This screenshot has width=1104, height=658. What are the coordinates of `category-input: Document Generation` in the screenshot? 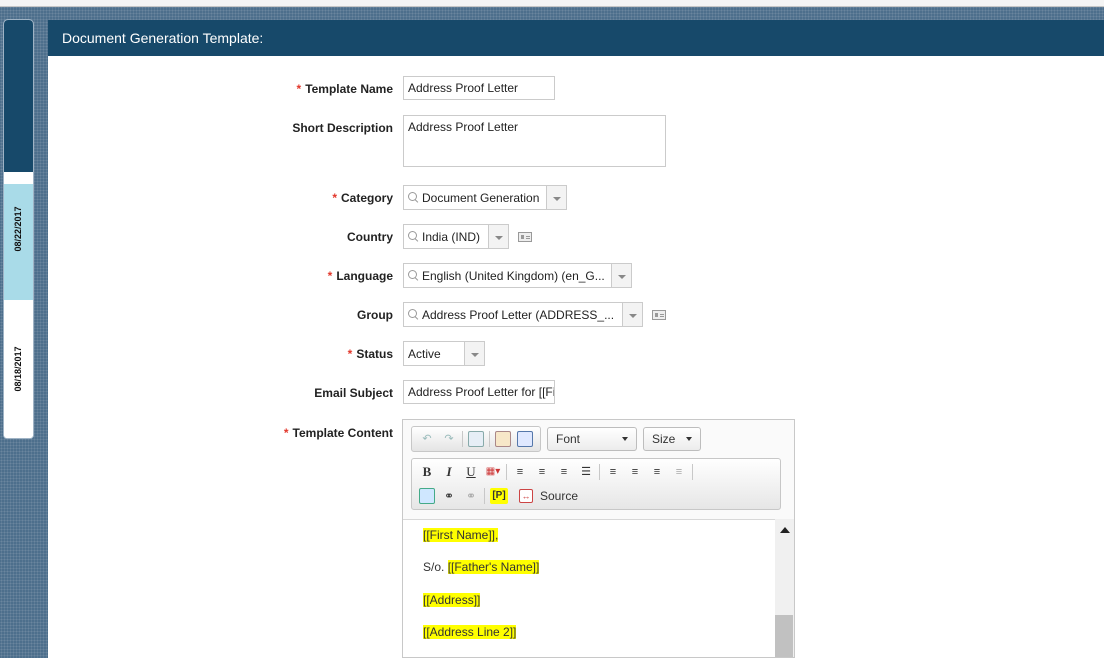 It's located at (475, 197).